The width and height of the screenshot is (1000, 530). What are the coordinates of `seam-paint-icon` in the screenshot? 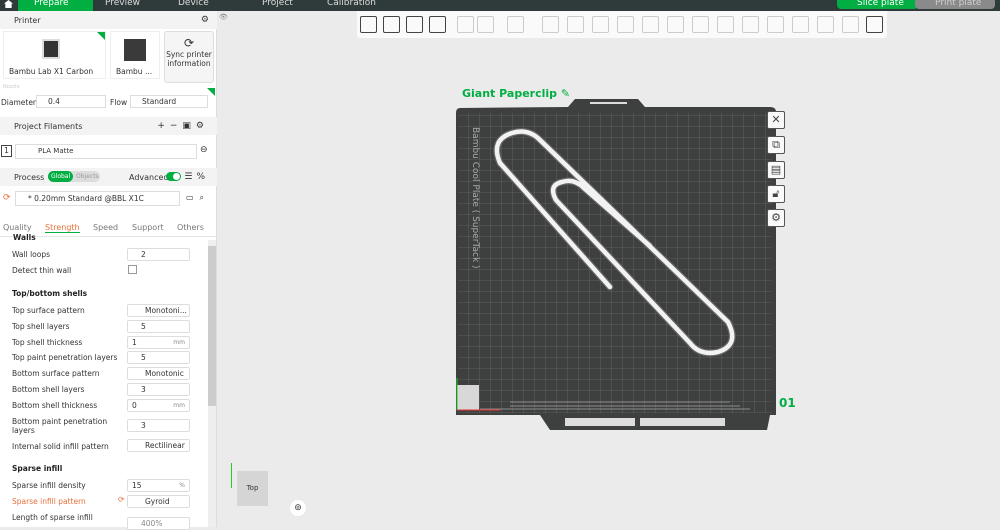 It's located at (725, 24).